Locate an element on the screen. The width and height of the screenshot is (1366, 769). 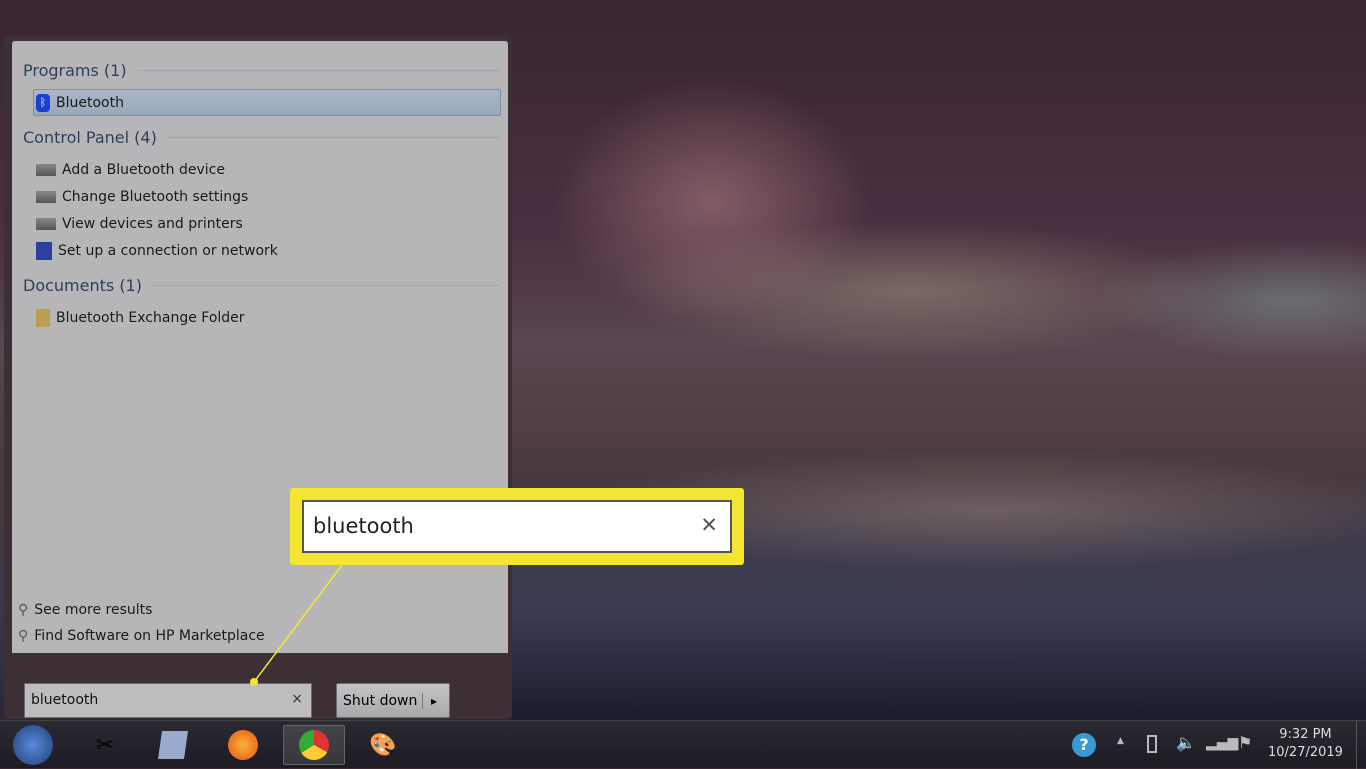
clock-date: 10/27/2019 is located at coordinates (1305, 752).